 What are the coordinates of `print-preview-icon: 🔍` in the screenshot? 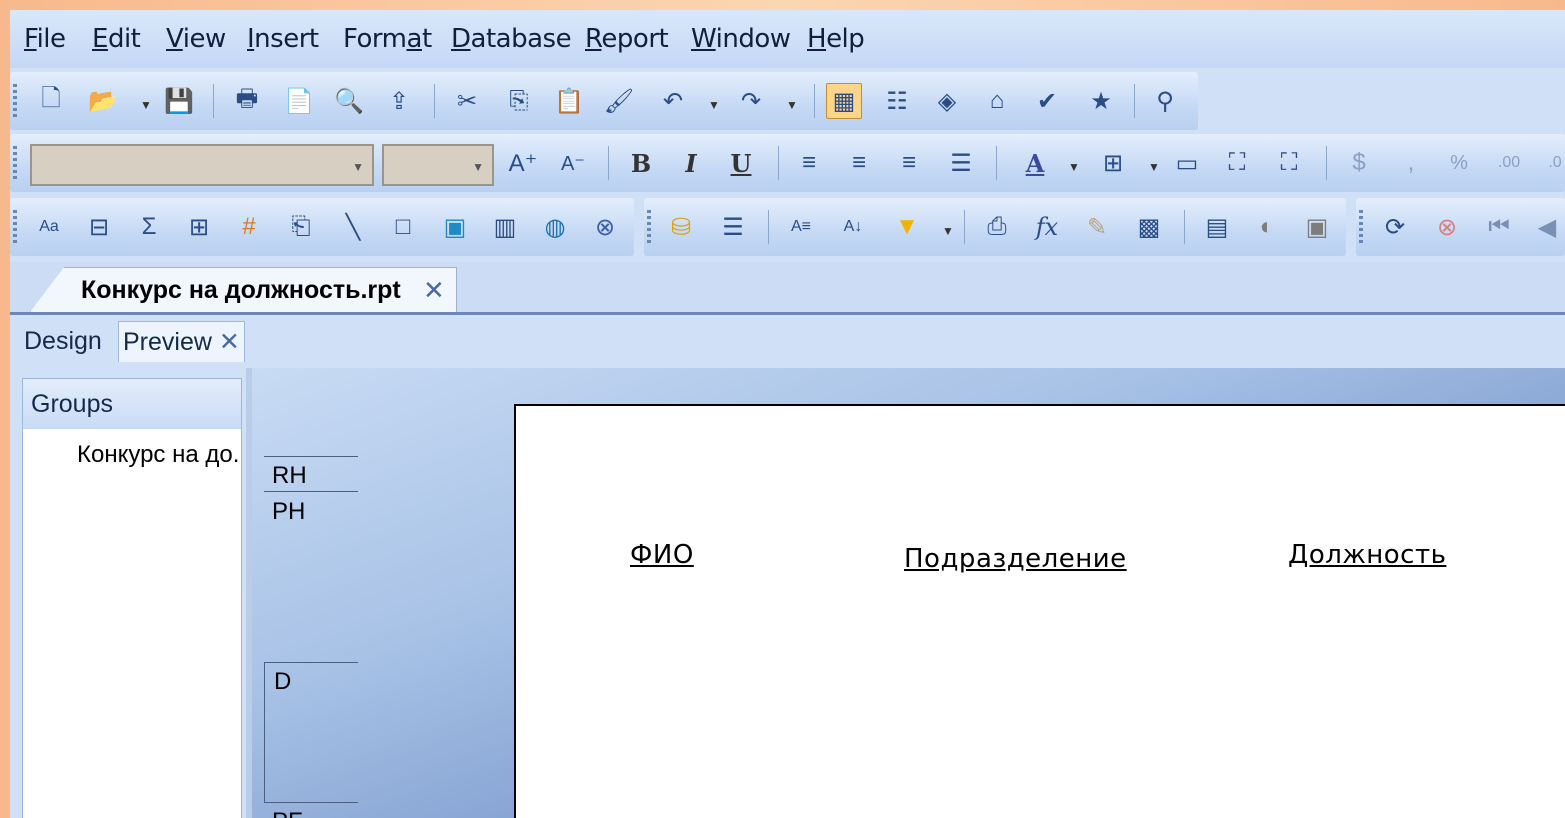 It's located at (349, 101).